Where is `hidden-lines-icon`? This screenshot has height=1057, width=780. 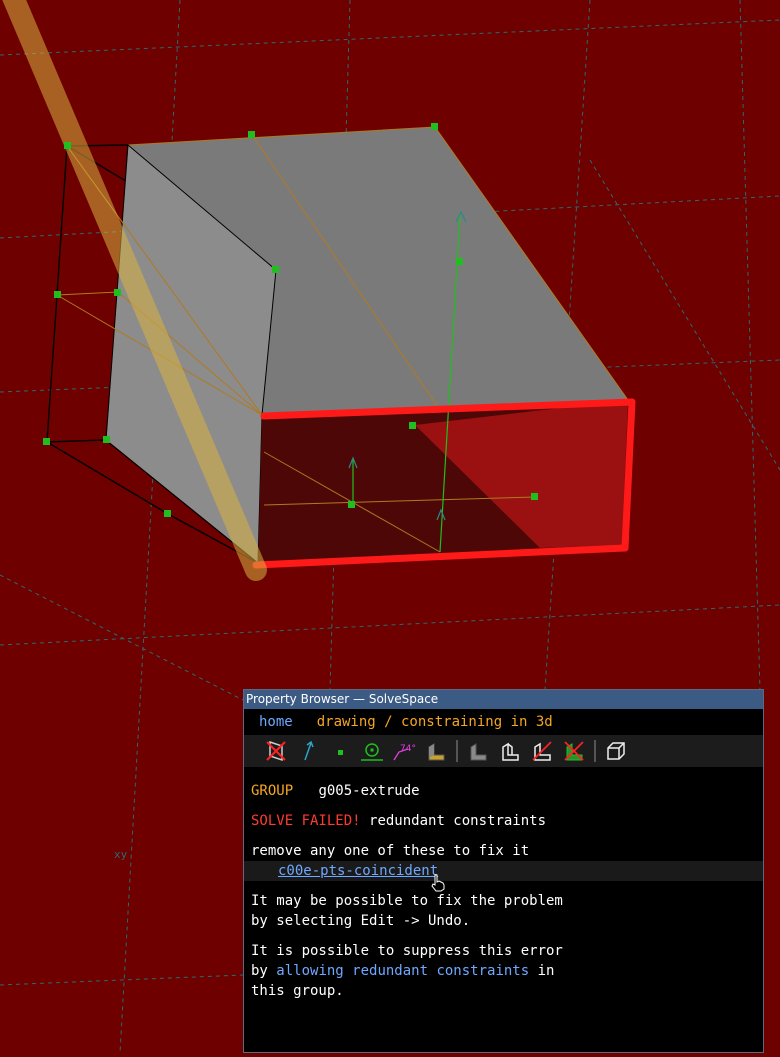
hidden-lines-icon is located at coordinates (542, 751).